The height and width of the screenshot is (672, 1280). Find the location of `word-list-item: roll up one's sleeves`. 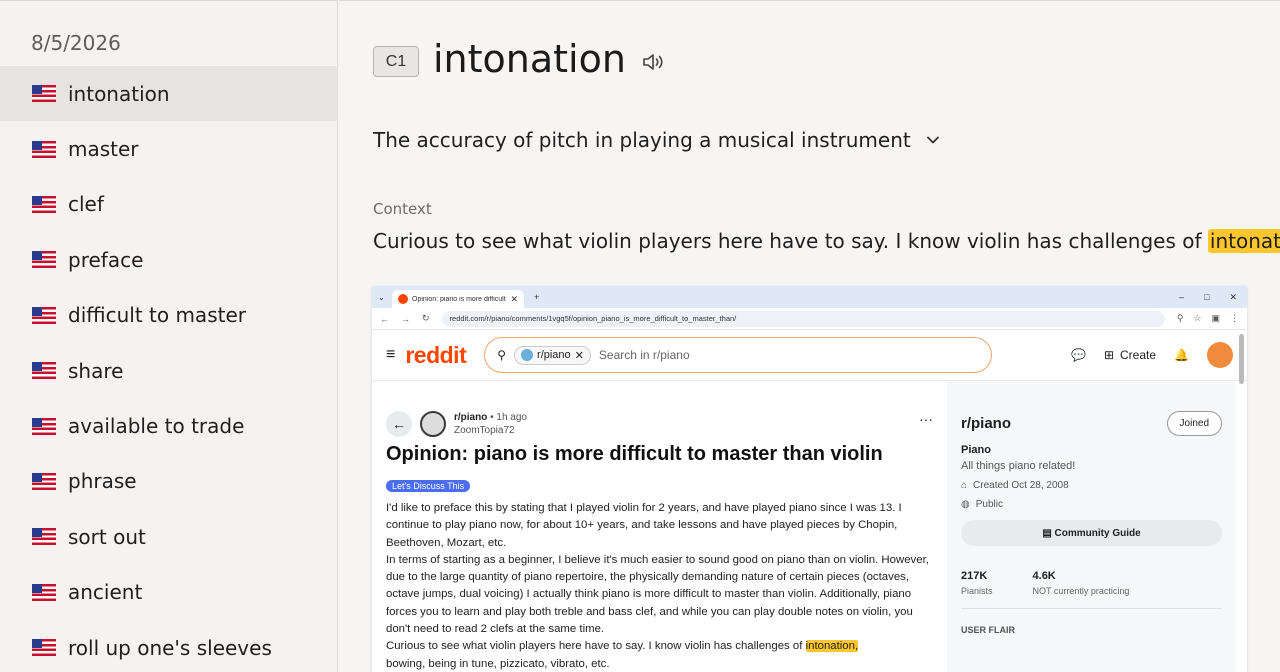

word-list-item: roll up one's sleeves is located at coordinates (169, 646).